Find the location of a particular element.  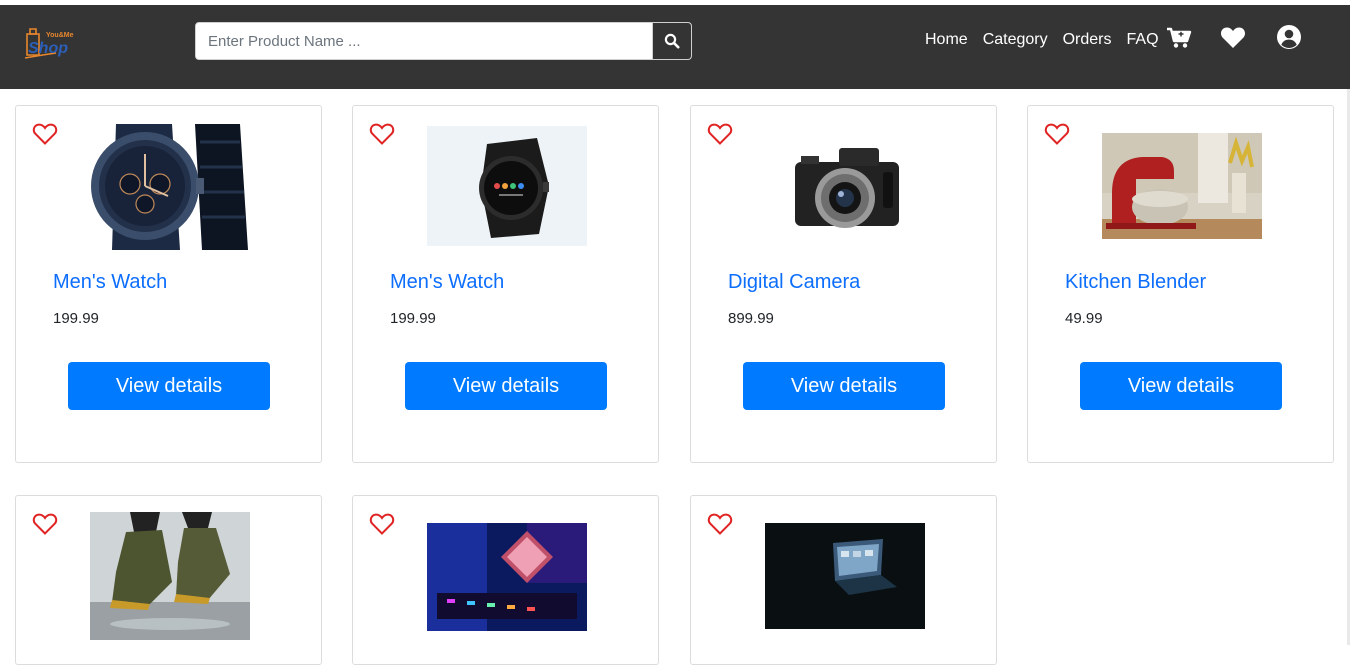

product-image-analog-watch is located at coordinates (170, 187).